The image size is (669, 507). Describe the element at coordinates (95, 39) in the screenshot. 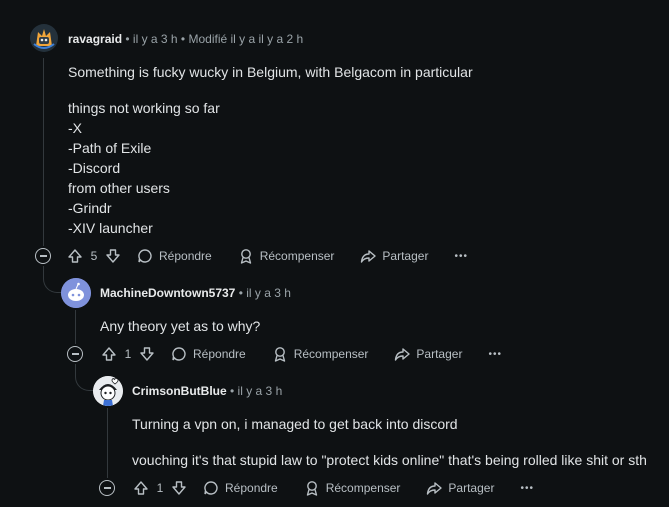

I see `author-name: ravagraid` at that location.